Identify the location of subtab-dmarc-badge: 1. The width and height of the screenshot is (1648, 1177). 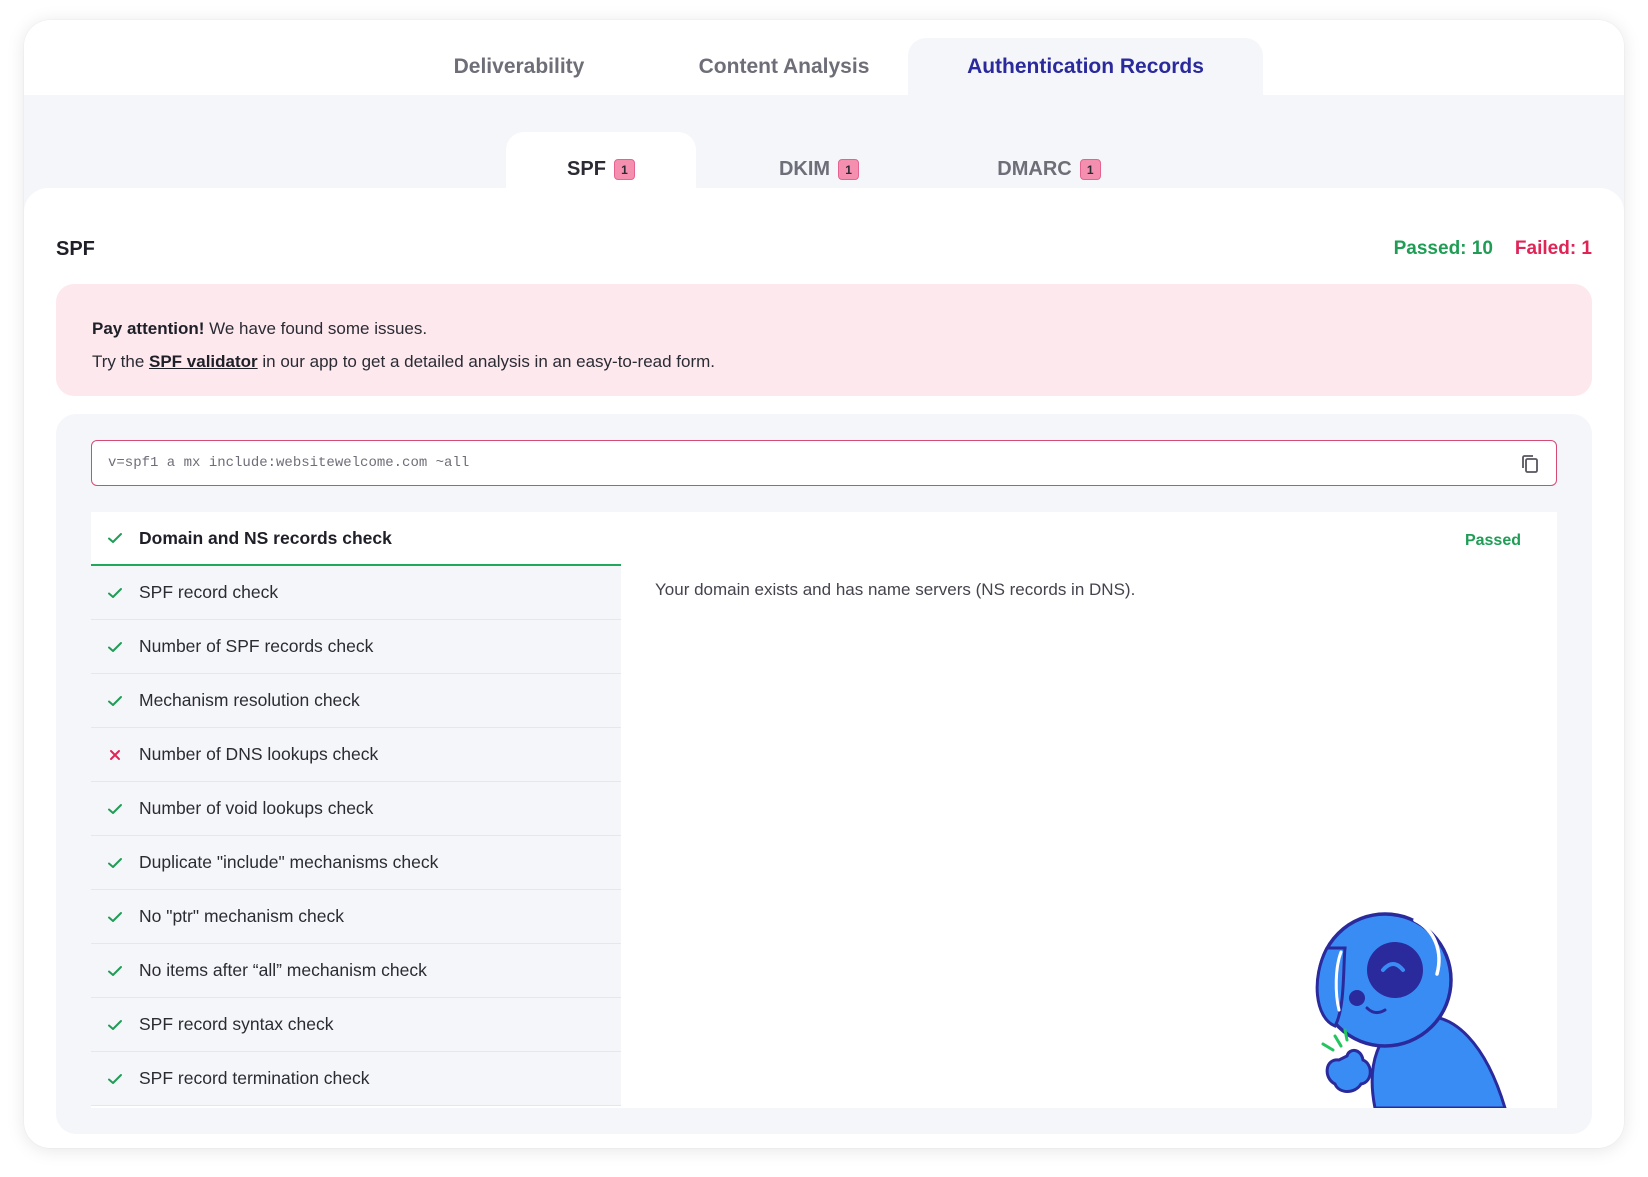
(1090, 169).